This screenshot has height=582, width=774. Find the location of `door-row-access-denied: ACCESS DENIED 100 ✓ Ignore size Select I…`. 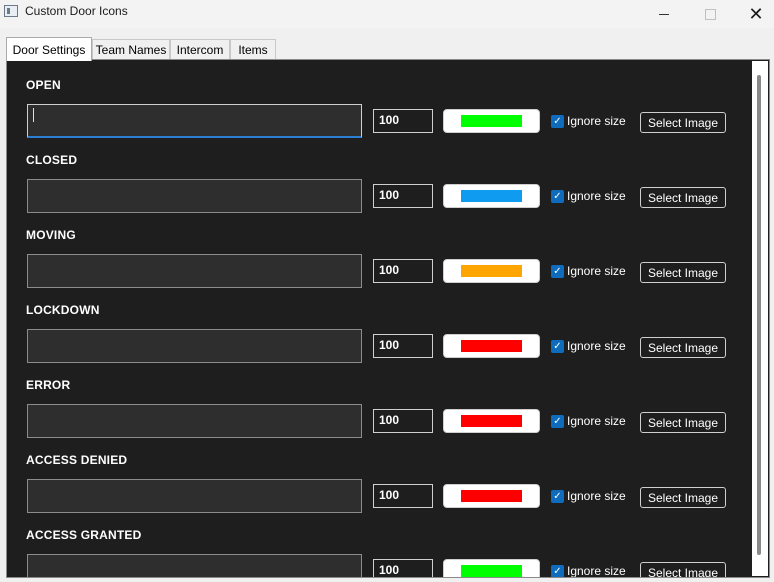

door-row-access-denied: ACCESS DENIED 100 ✓ Ignore size Select I… is located at coordinates (379, 475).